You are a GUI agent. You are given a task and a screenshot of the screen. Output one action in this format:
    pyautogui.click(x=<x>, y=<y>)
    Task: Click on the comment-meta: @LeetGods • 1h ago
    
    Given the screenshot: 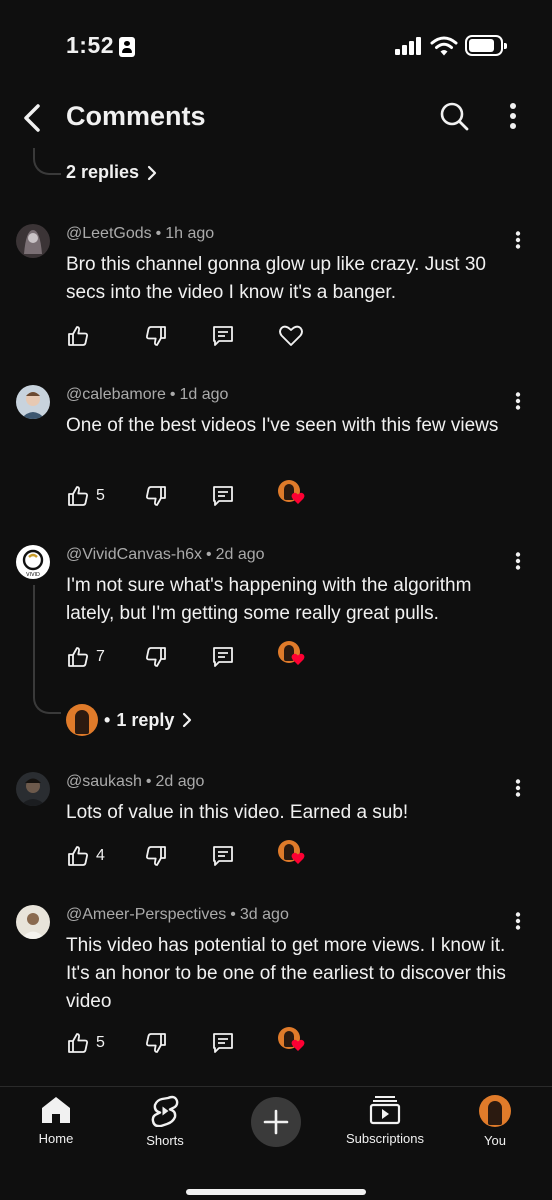 What is the action you would take?
    pyautogui.click(x=140, y=233)
    